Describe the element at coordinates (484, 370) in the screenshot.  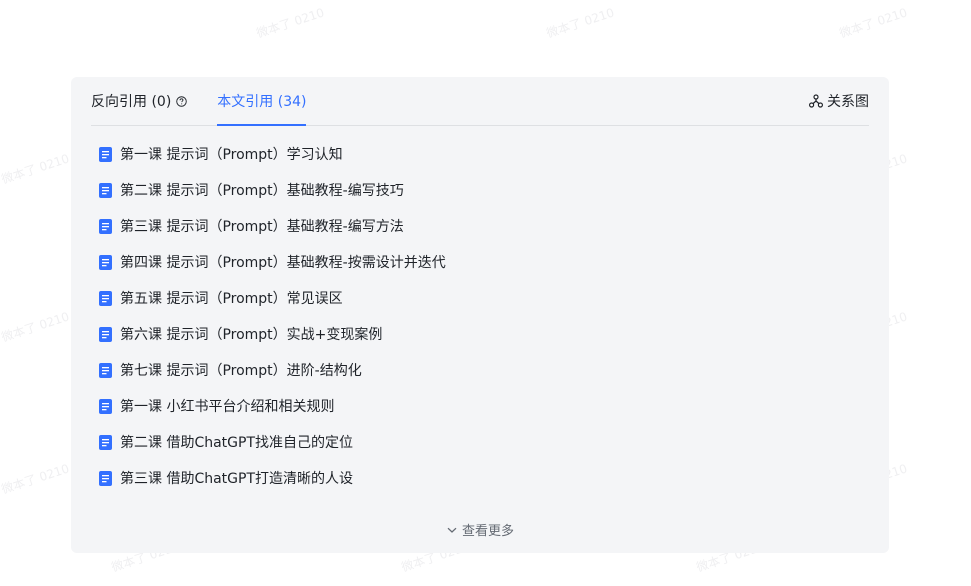
I see `reference-item: 第七课 提示词（Prompt）进阶-结构化` at that location.